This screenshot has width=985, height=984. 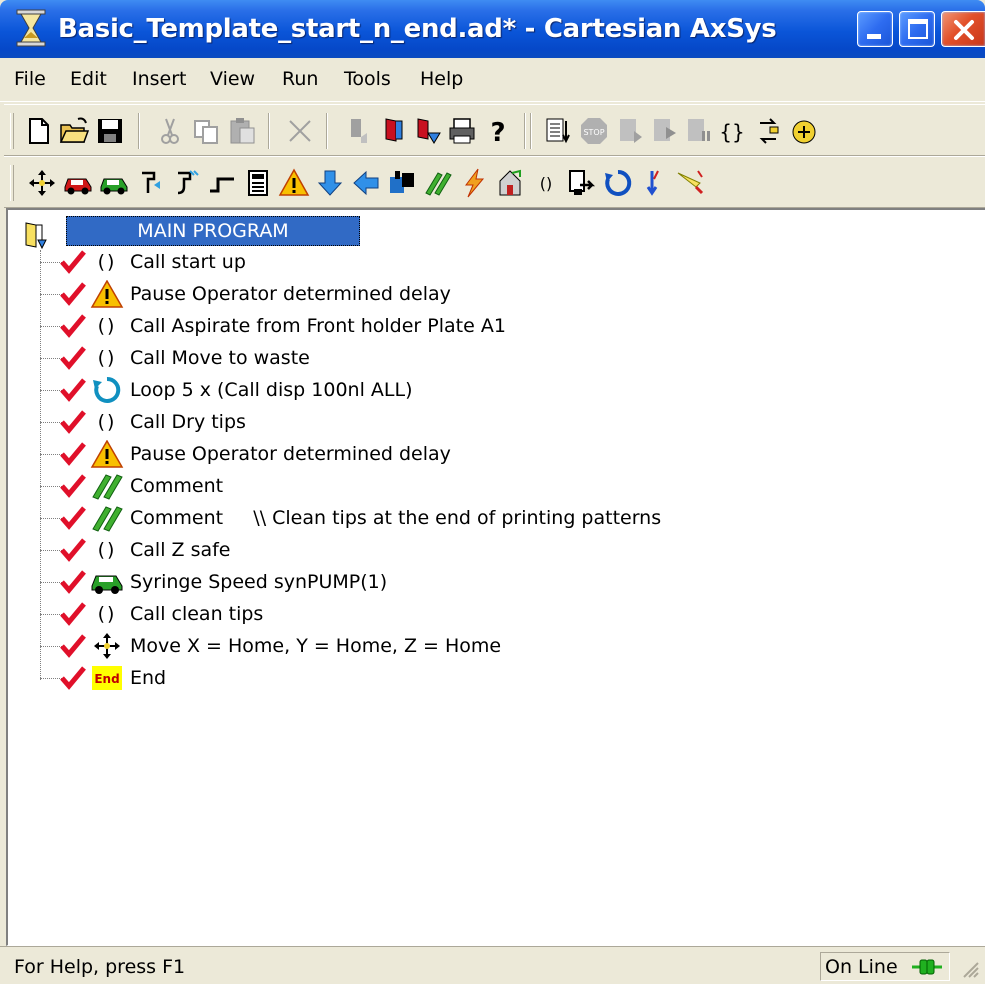 I want to click on run-list-button, so click(x=558, y=131).